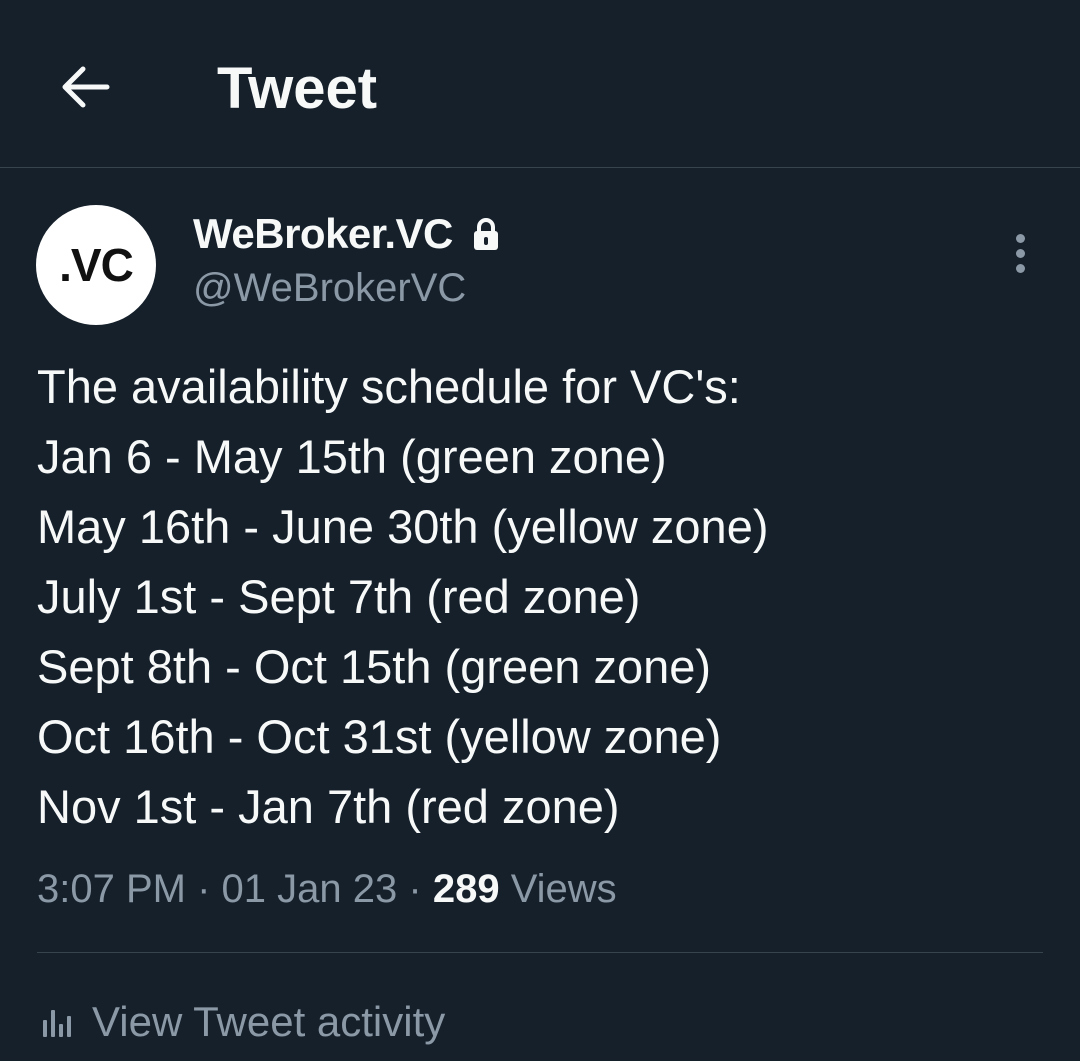  I want to click on tweet-line: Oct 16th - Oct 31st (yellow zone), so click(379, 736).